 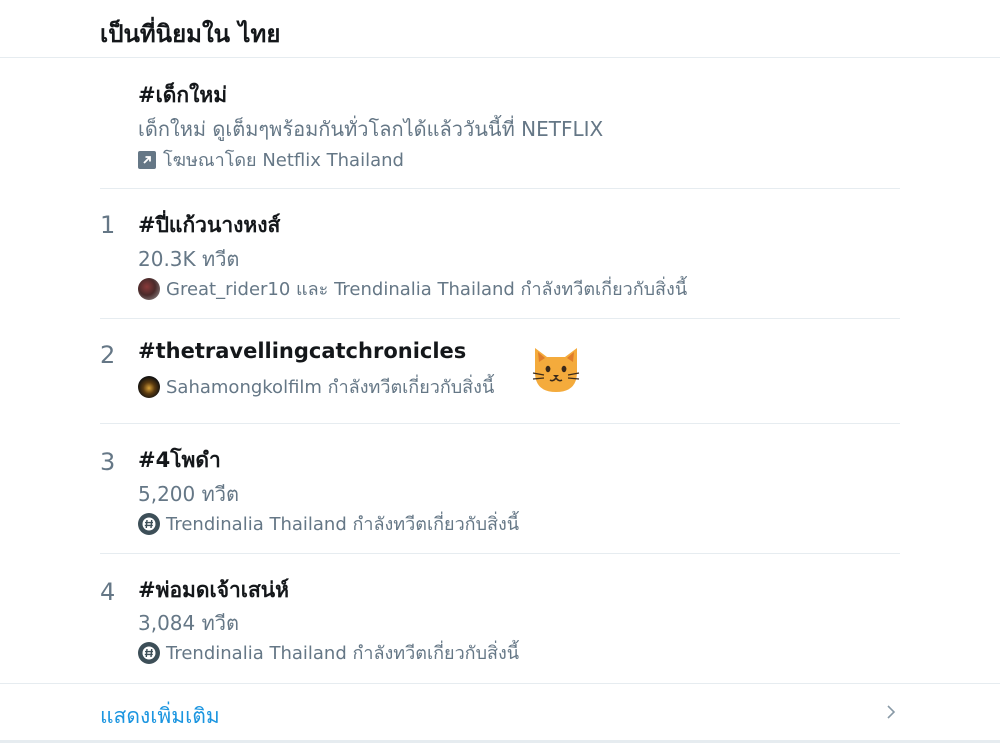 What do you see at coordinates (189, 623) in the screenshot?
I see `trend-tweet-count: 3,084 ทวีต` at bounding box center [189, 623].